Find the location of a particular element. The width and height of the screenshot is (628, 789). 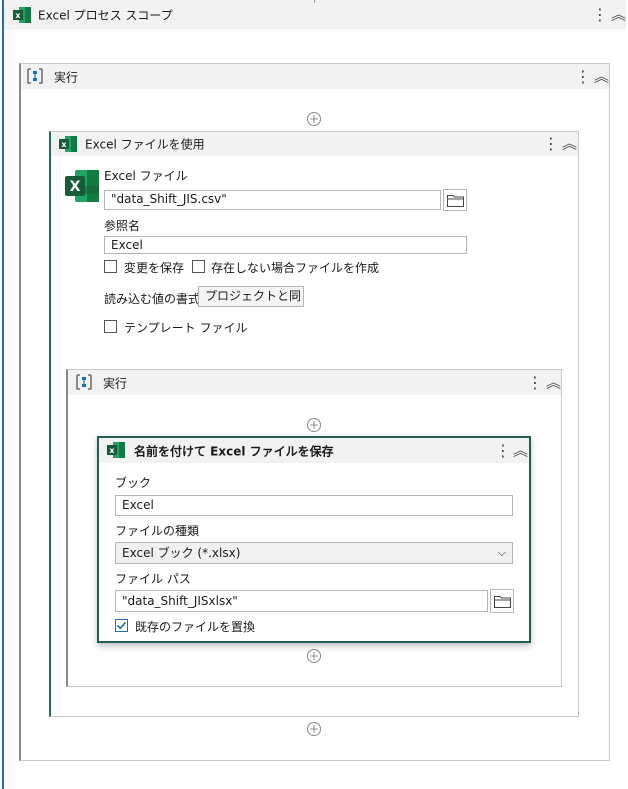

checkmark-icon is located at coordinates (121, 625).